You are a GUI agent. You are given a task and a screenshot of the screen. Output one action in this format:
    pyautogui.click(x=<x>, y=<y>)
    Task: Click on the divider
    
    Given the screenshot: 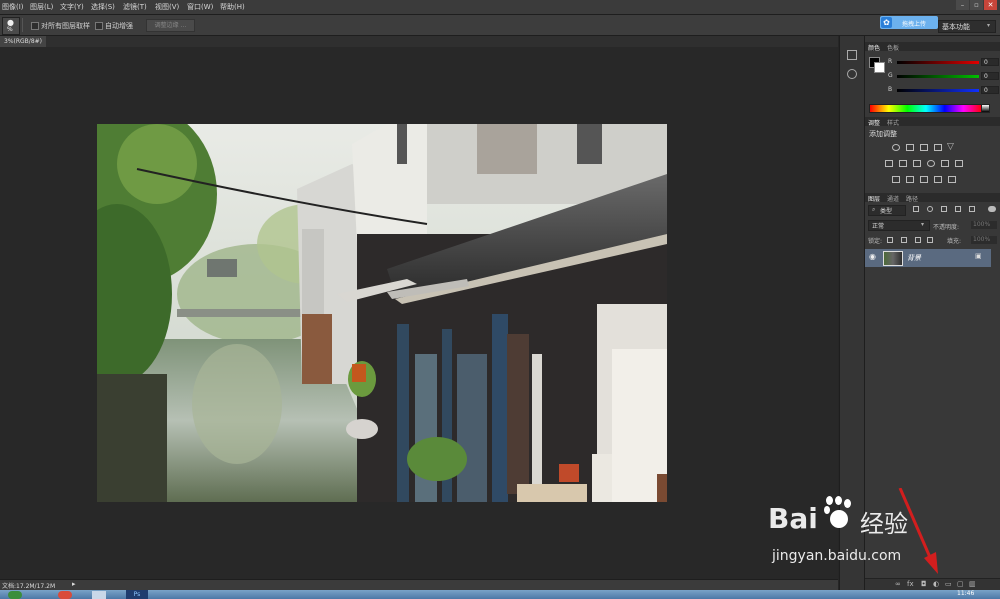 What is the action you would take?
    pyautogui.click(x=22, y=25)
    